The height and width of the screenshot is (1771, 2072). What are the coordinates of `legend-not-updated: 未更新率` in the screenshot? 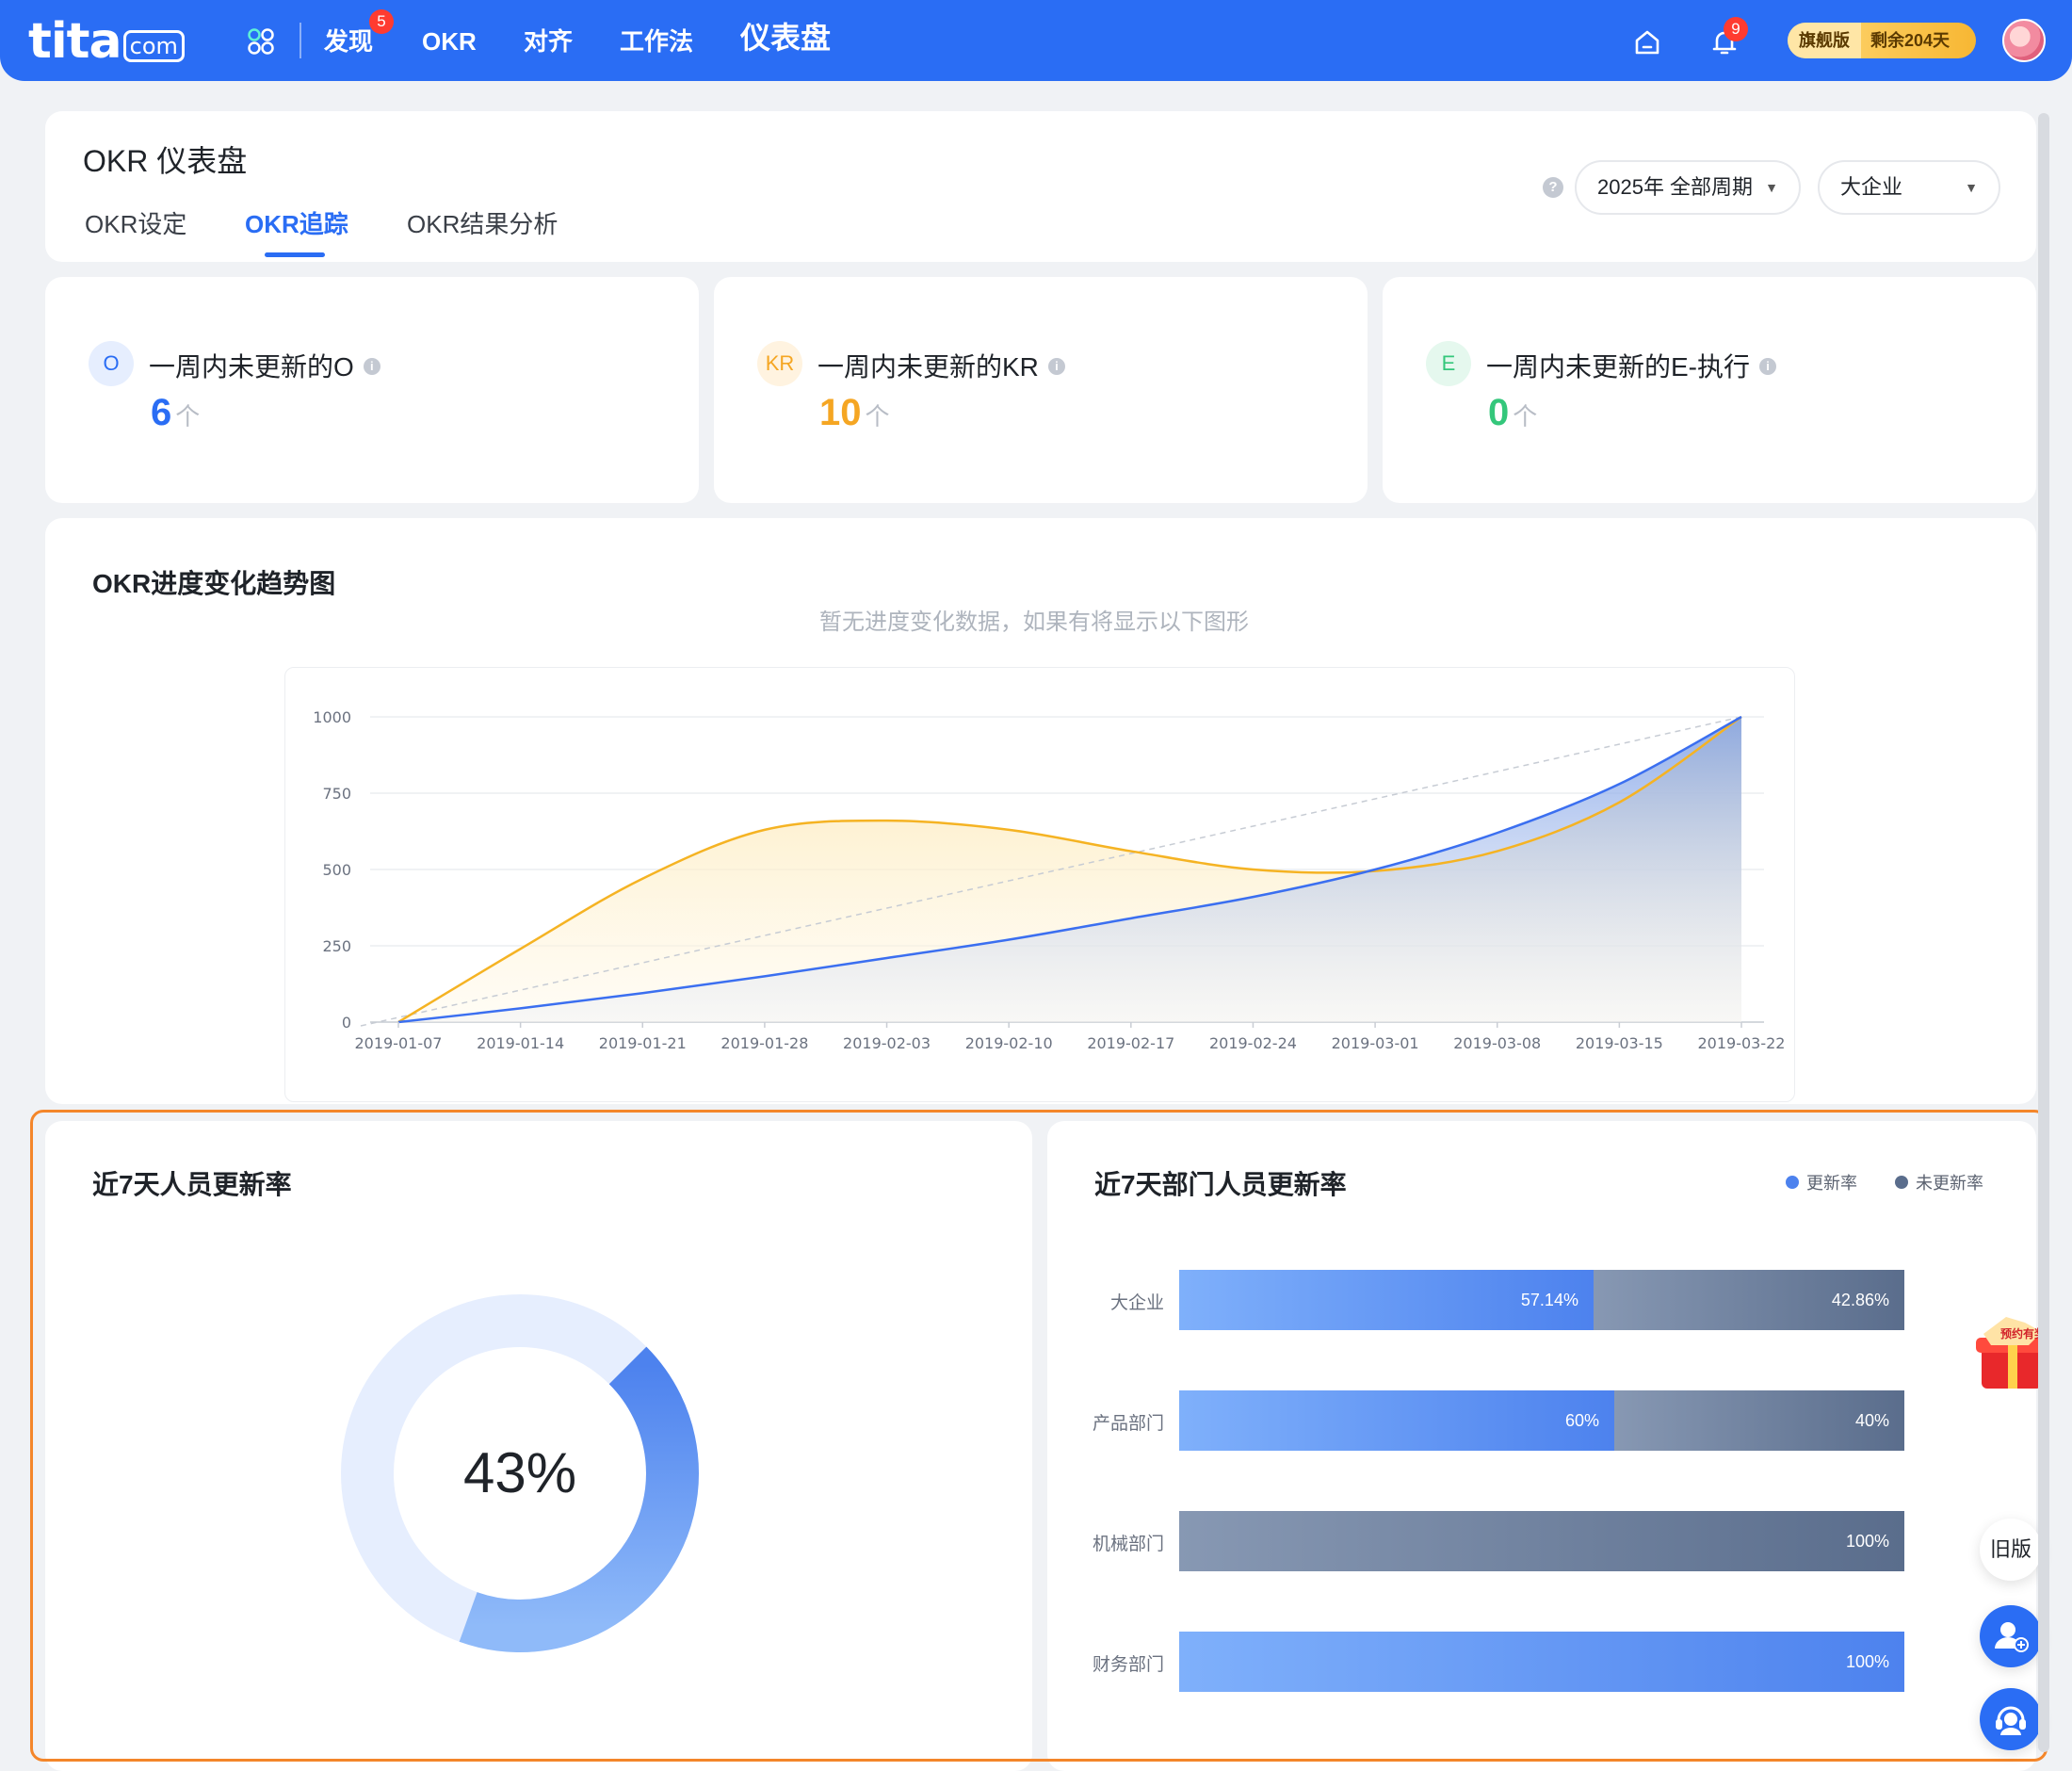 It's located at (1939, 1182).